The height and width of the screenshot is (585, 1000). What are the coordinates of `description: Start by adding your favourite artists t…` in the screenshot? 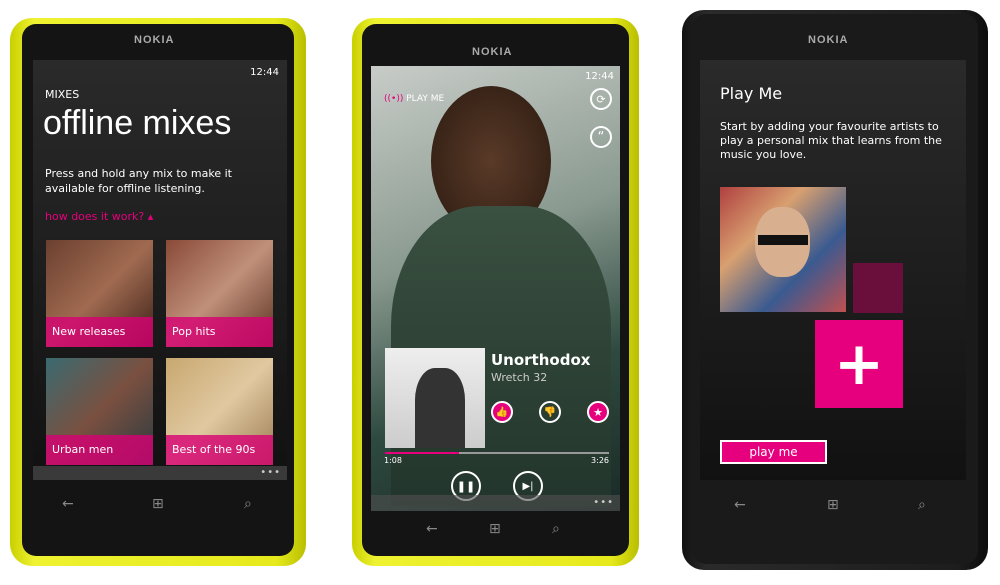 It's located at (831, 140).